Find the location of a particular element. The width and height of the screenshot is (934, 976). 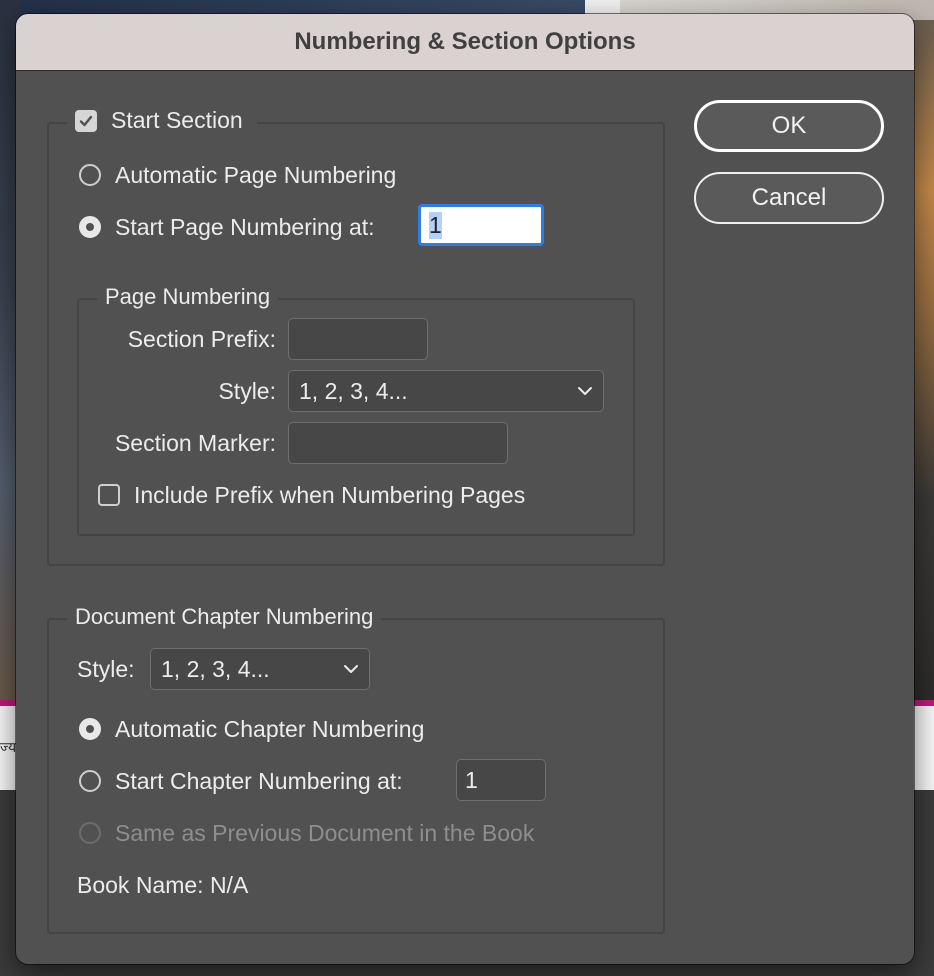

cancel-button: Cancel is located at coordinates (789, 198).